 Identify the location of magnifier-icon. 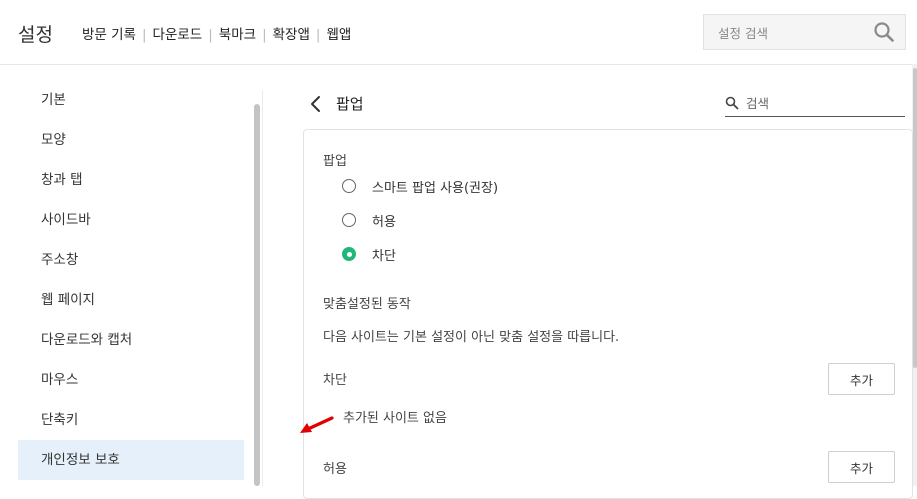
(732, 103).